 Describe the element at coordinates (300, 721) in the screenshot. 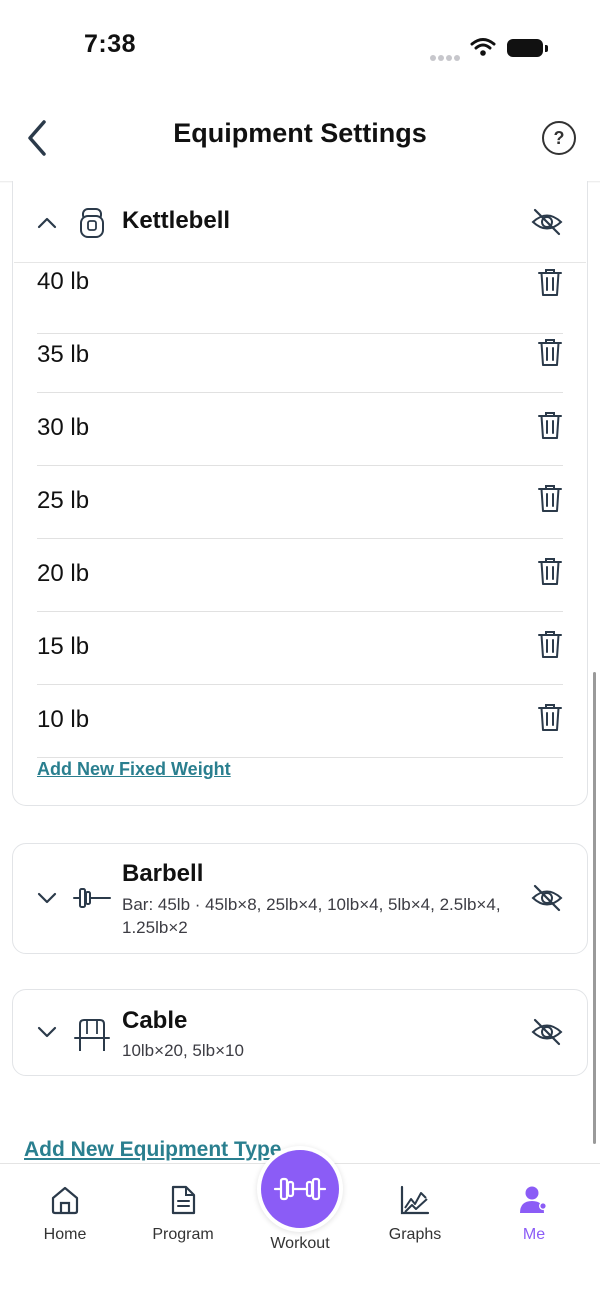

I see `weight-row: 10 lb` at that location.